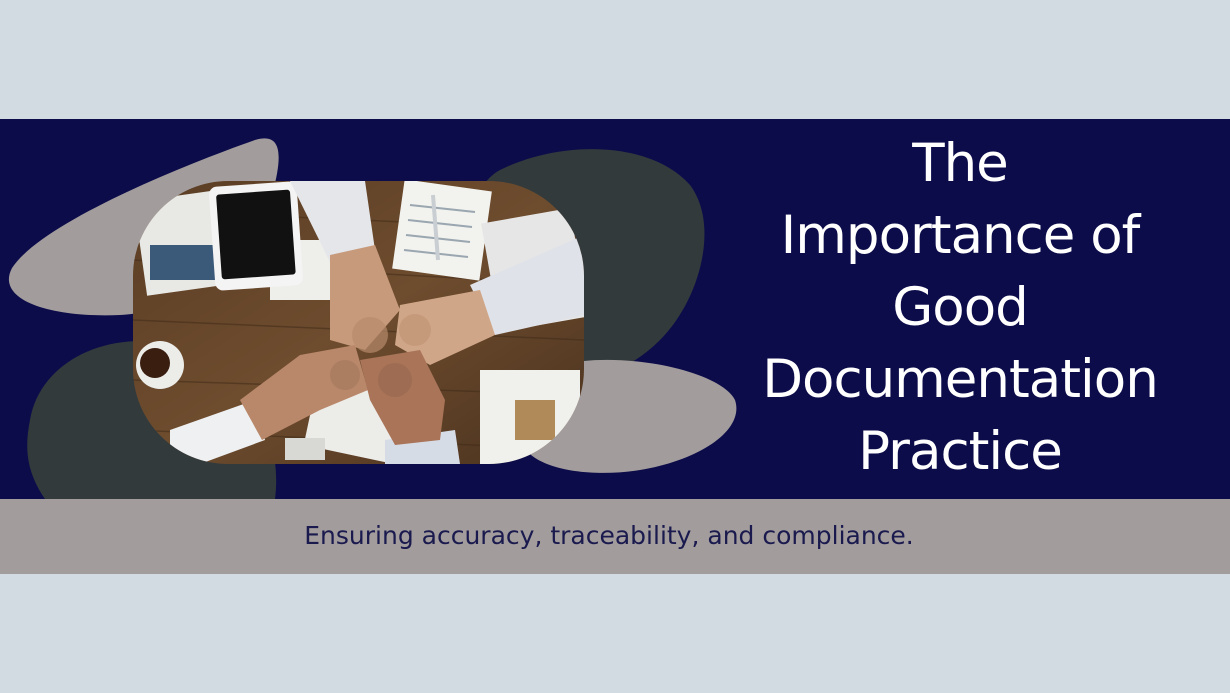  Describe the element at coordinates (960, 451) in the screenshot. I see `title-line-5: Practice` at that location.